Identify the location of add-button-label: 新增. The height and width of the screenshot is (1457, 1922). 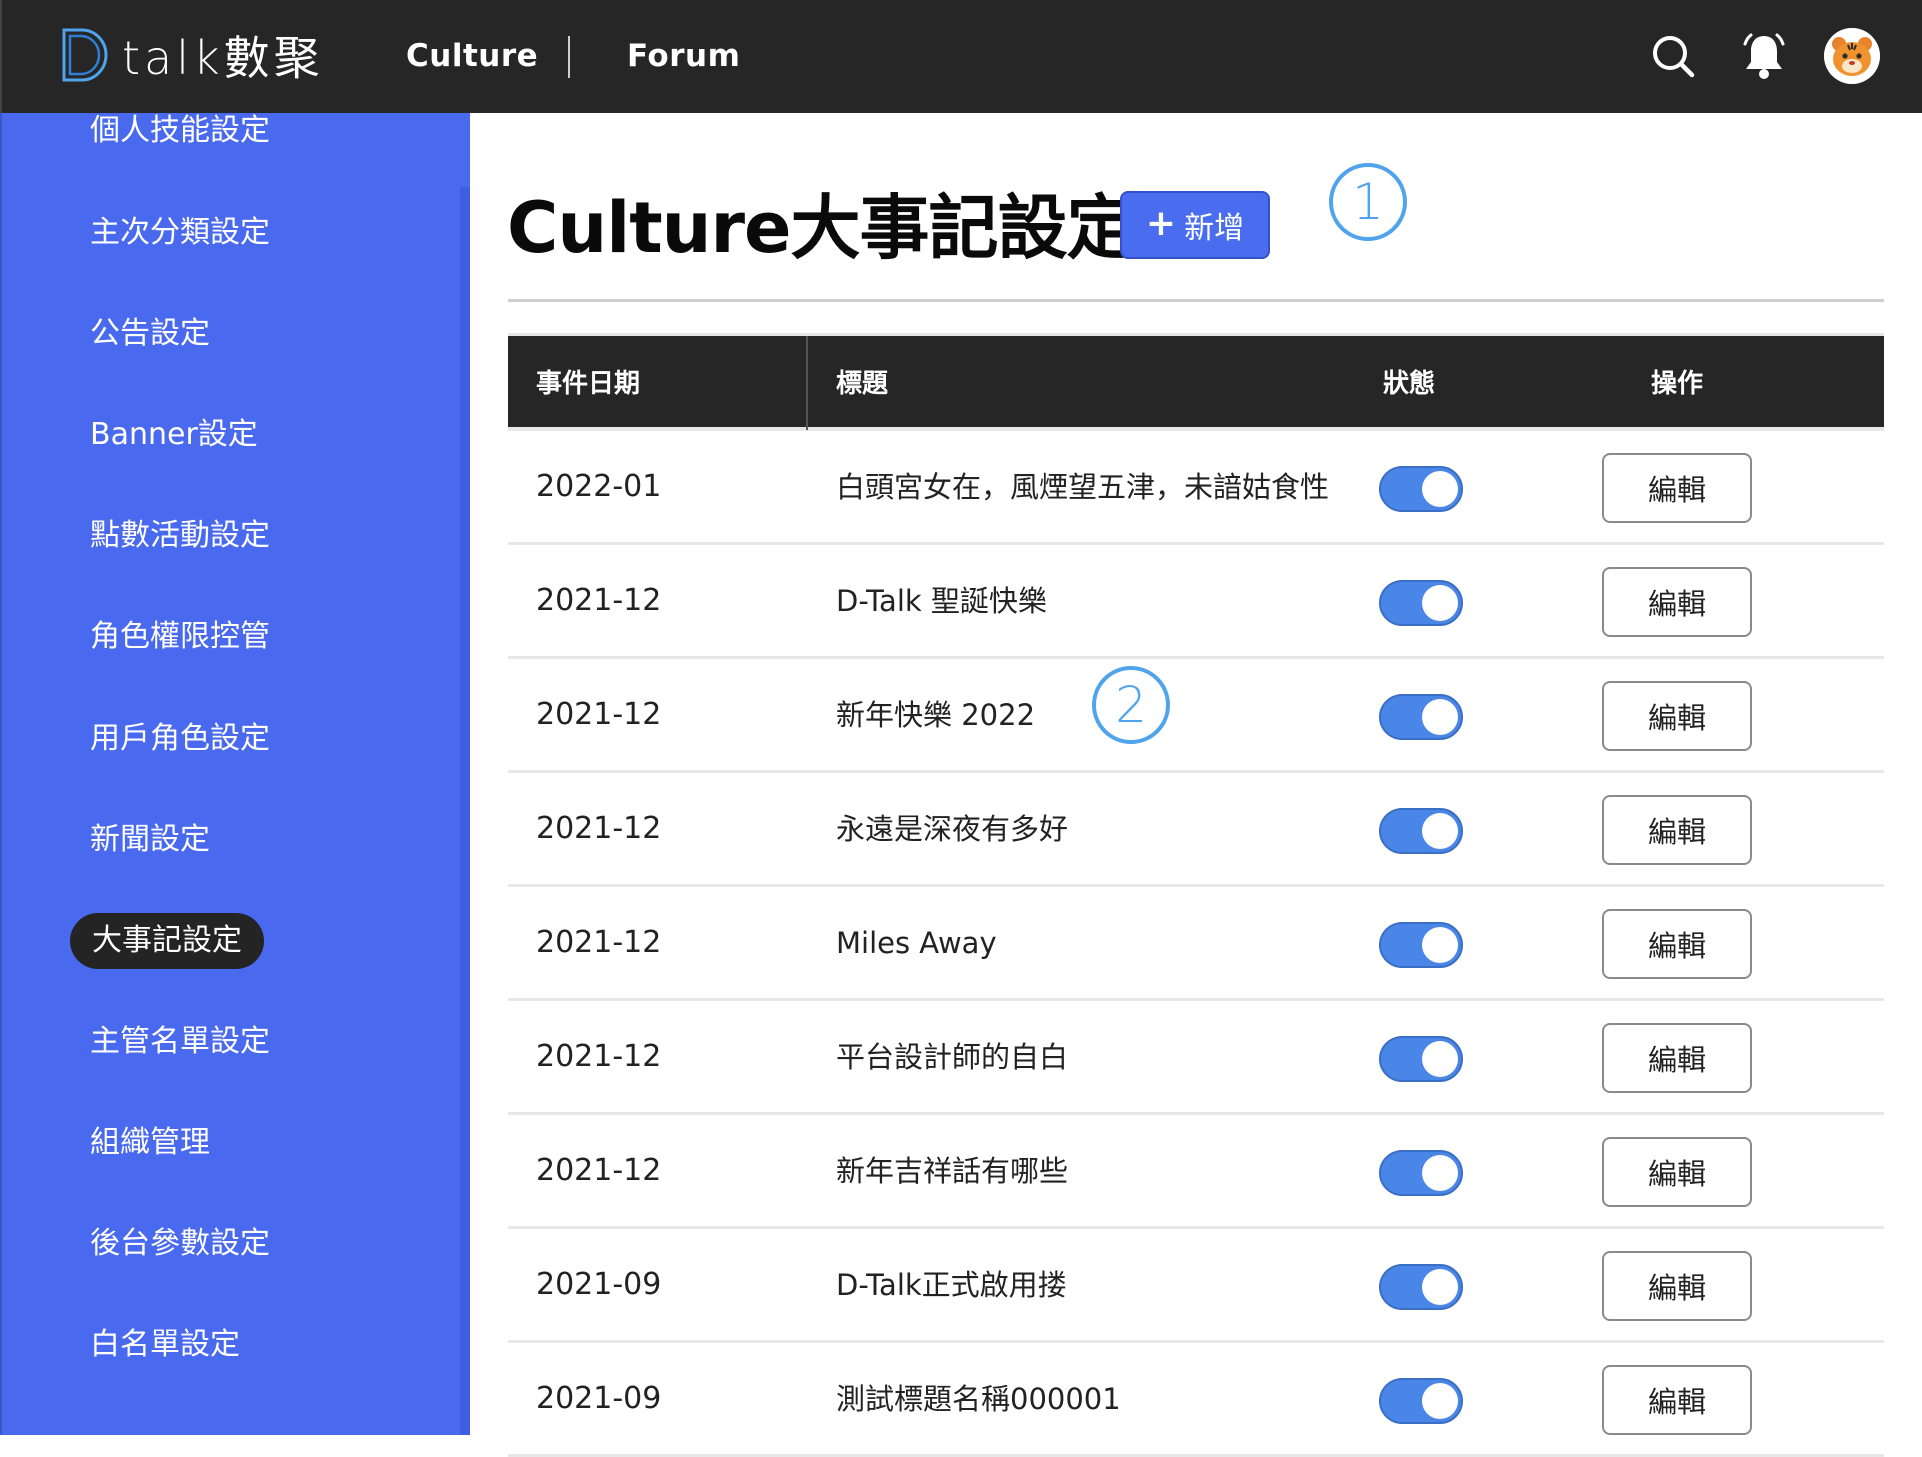
(1214, 228).